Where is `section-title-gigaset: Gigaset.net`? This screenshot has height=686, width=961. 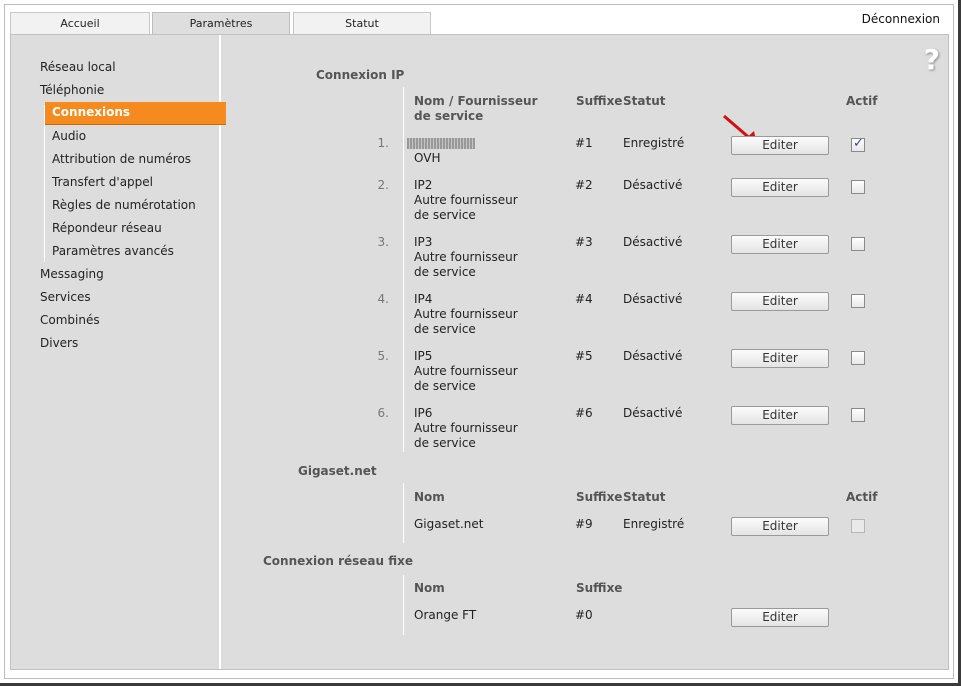
section-title-gigaset: Gigaset.net is located at coordinates (337, 471).